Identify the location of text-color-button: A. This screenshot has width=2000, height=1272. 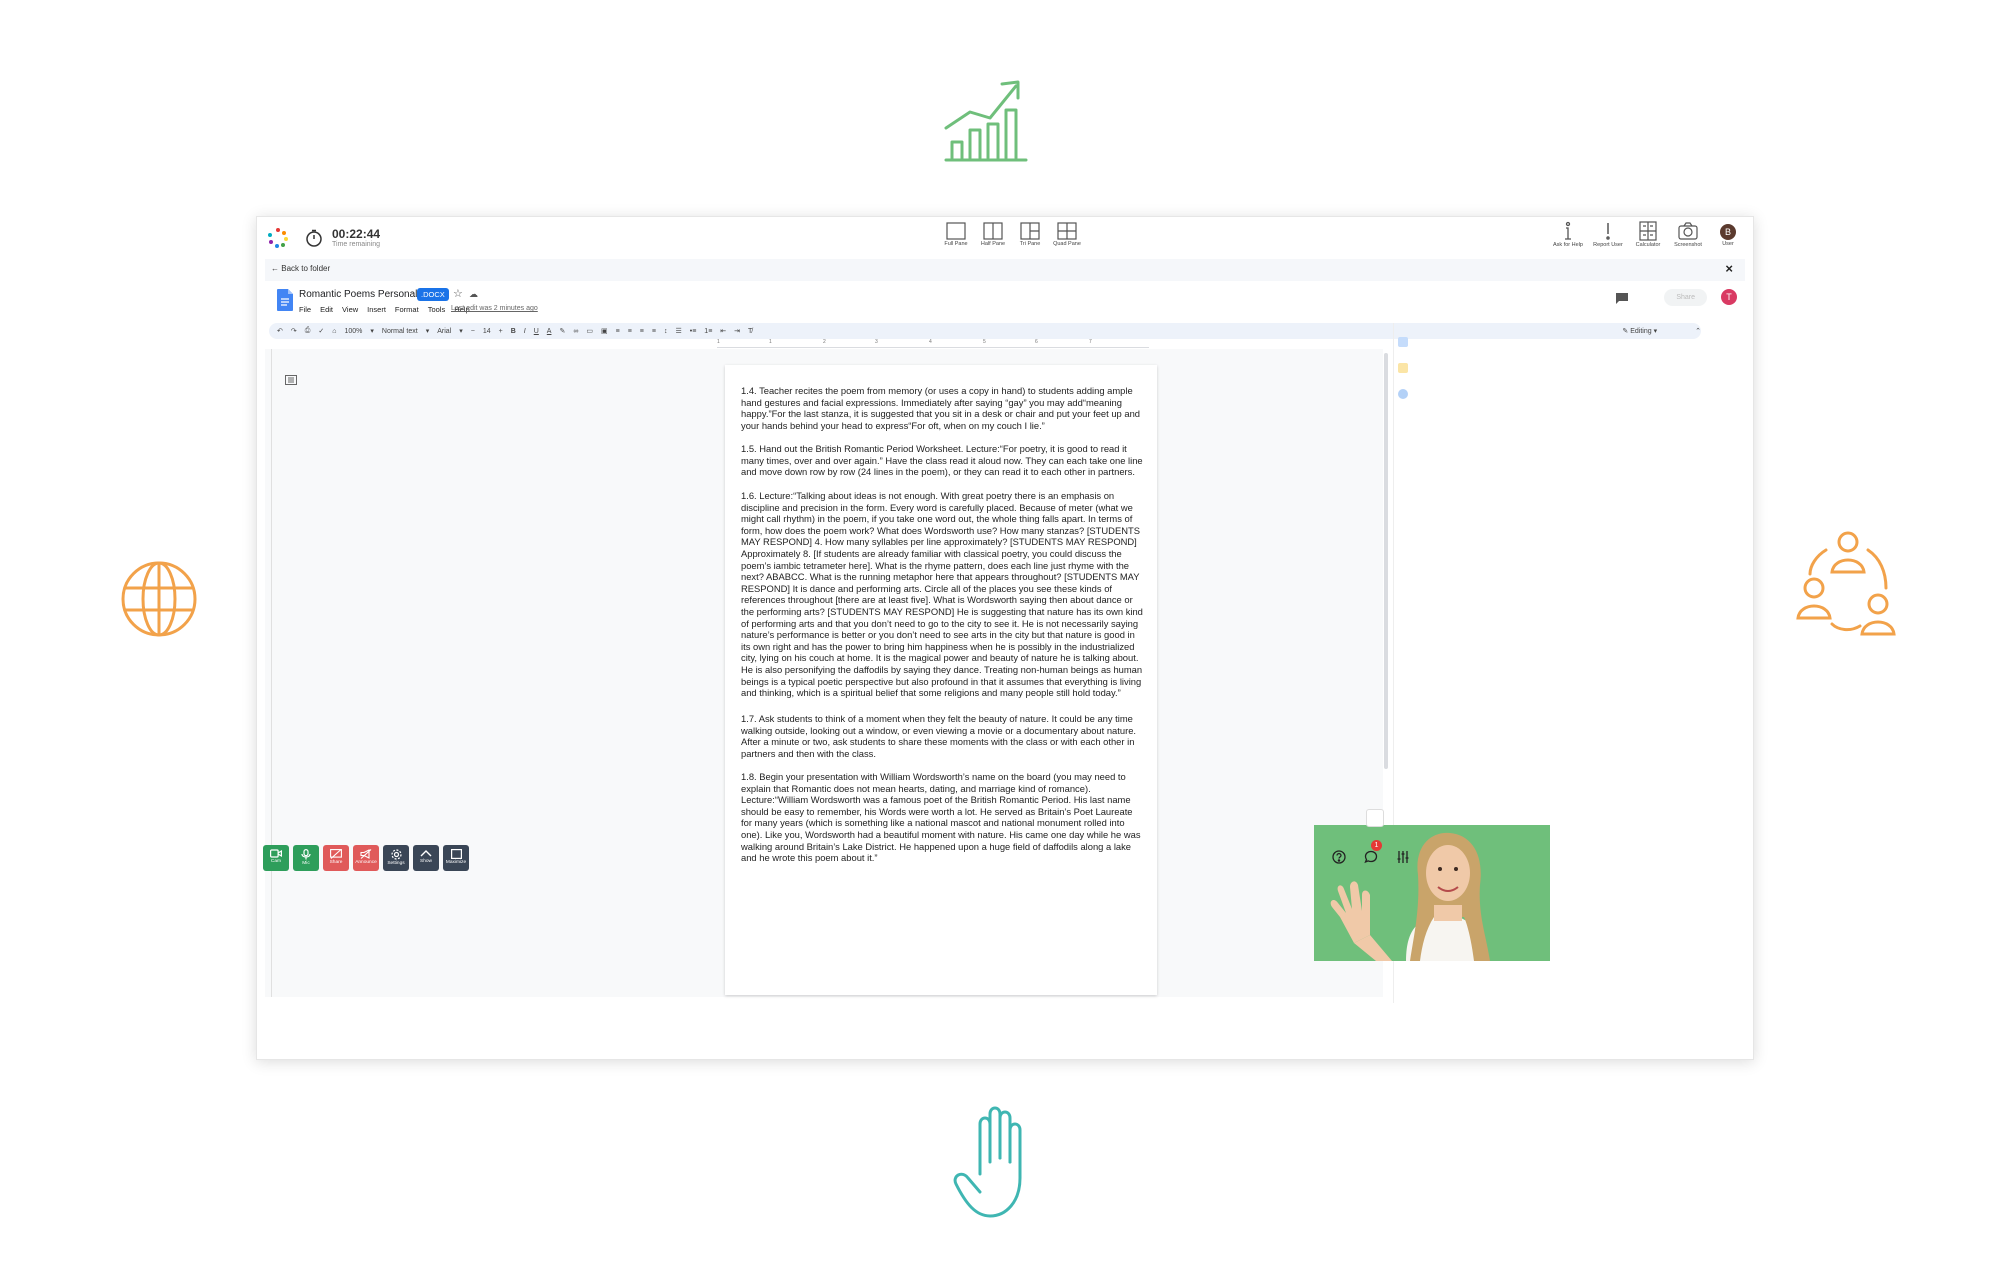
(549, 331).